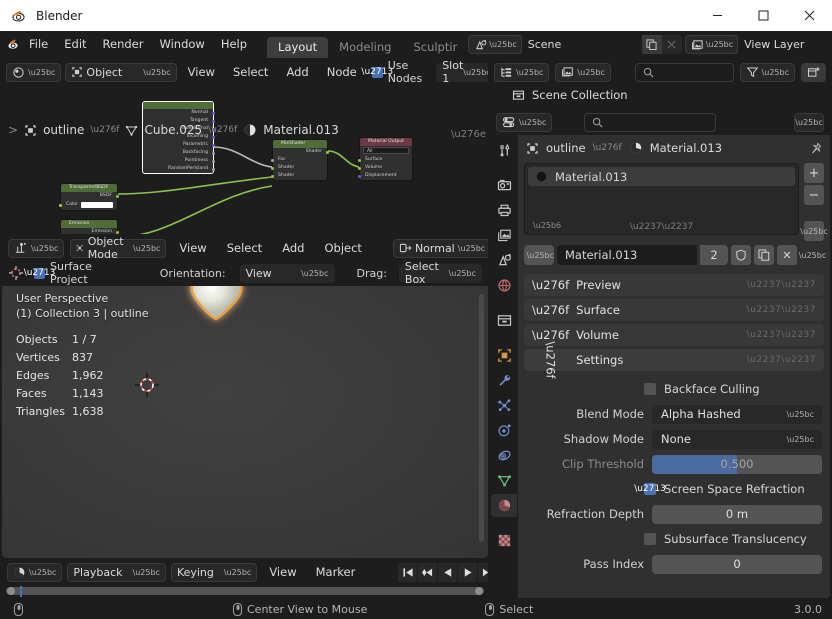  Describe the element at coordinates (495, 44) in the screenshot. I see `scene-icon: \u25bc` at that location.